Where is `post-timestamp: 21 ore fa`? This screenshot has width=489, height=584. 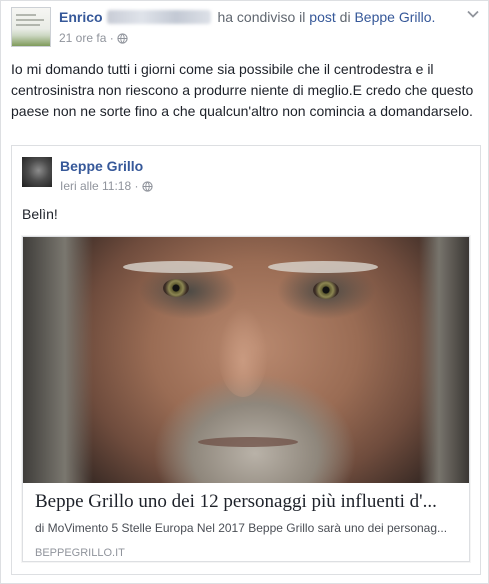
post-timestamp: 21 ore fa is located at coordinates (82, 38).